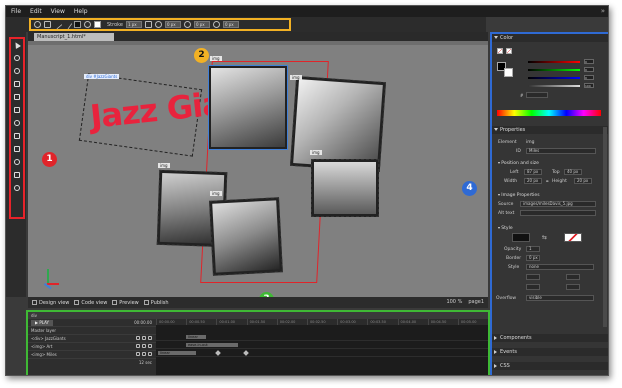 The height and width of the screenshot is (388, 622). I want to click on color-spectrum, so click(549, 113).